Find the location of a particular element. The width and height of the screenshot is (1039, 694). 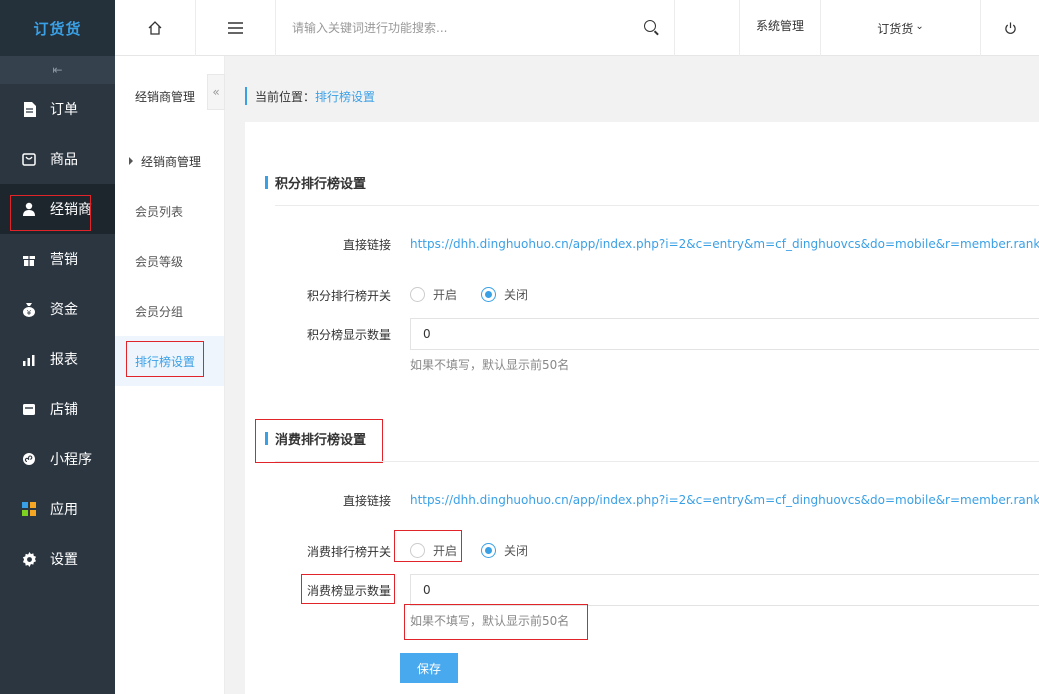

sidebar-item-products: 商品 is located at coordinates (57, 159).